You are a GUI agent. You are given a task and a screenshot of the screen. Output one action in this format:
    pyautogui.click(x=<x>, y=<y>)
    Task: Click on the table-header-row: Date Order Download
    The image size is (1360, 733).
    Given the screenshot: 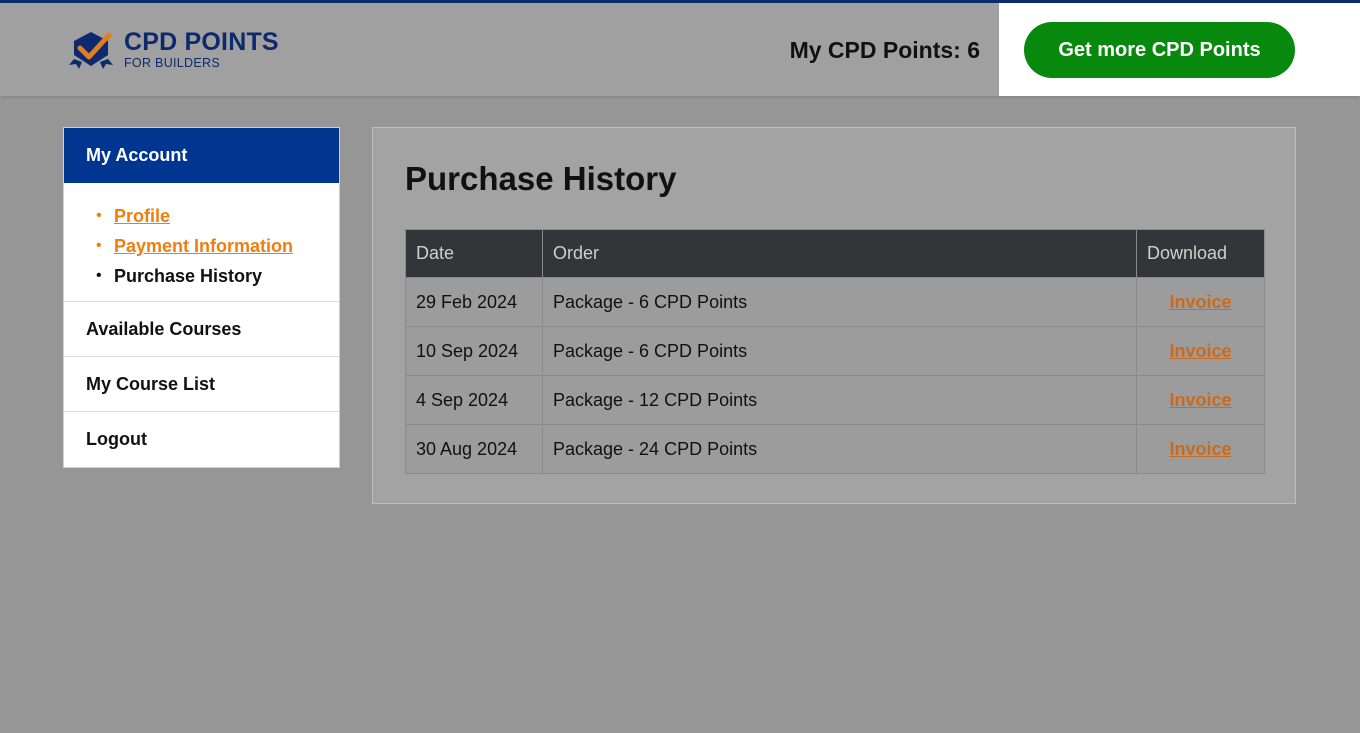 What is the action you would take?
    pyautogui.click(x=835, y=253)
    